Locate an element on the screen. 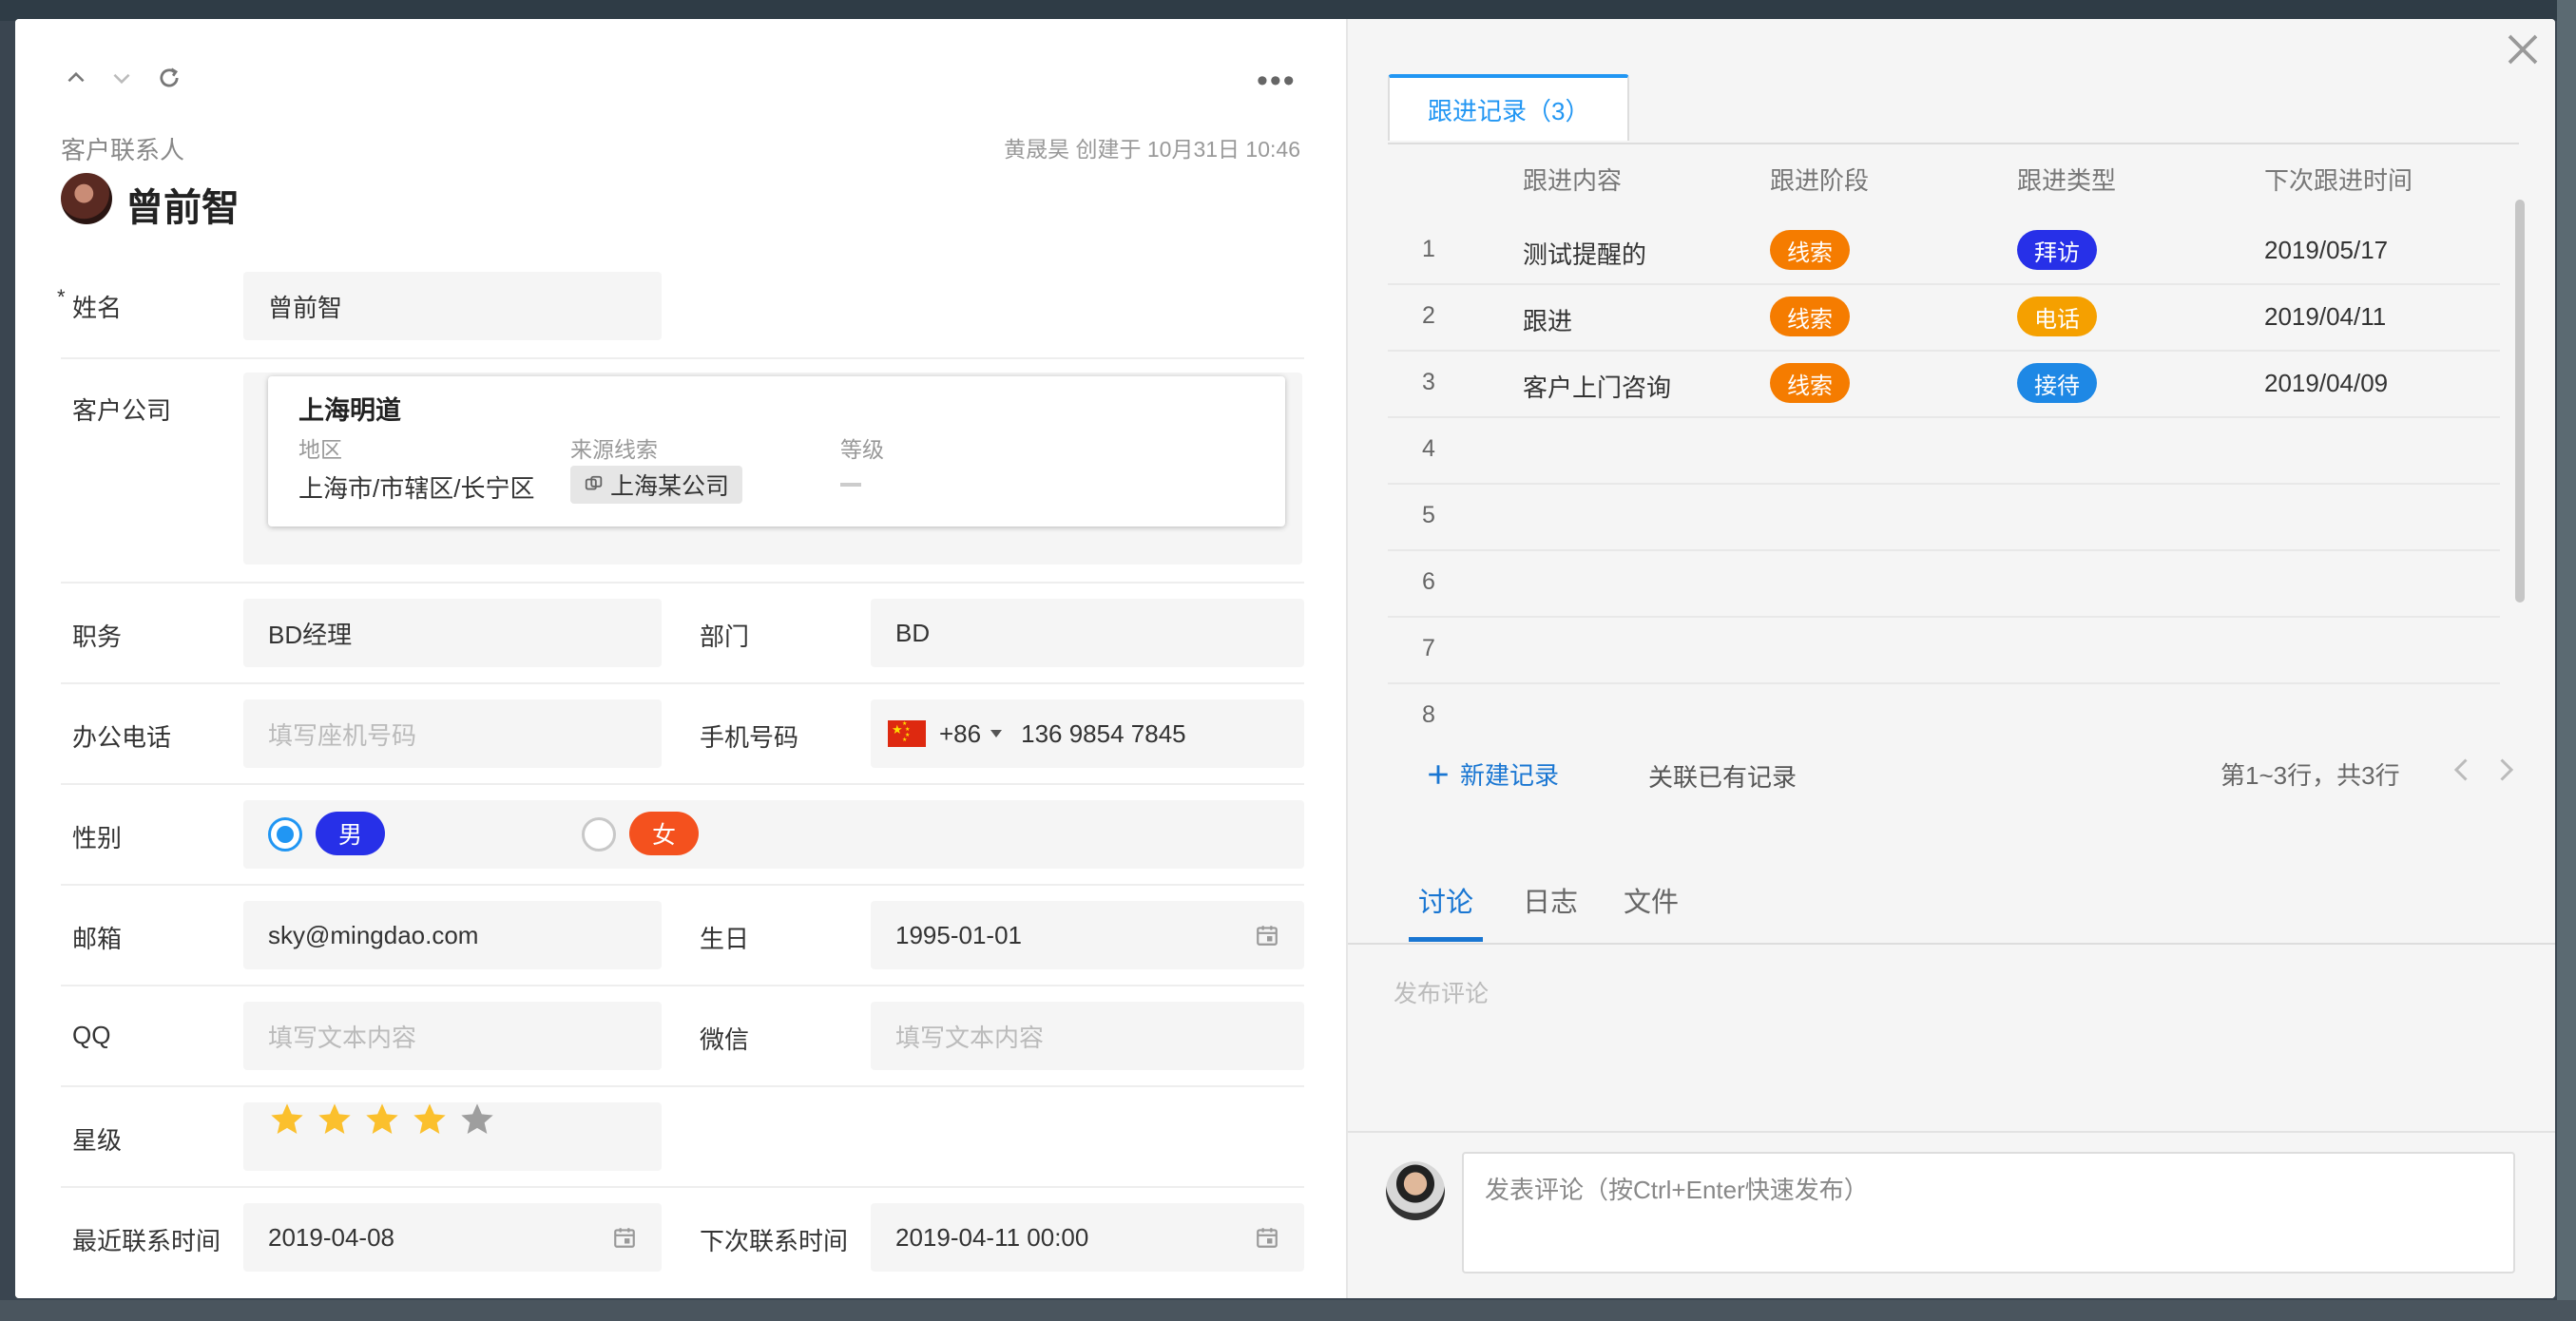 The height and width of the screenshot is (1321, 2576). background-app-bar is located at coordinates (1288, 10).